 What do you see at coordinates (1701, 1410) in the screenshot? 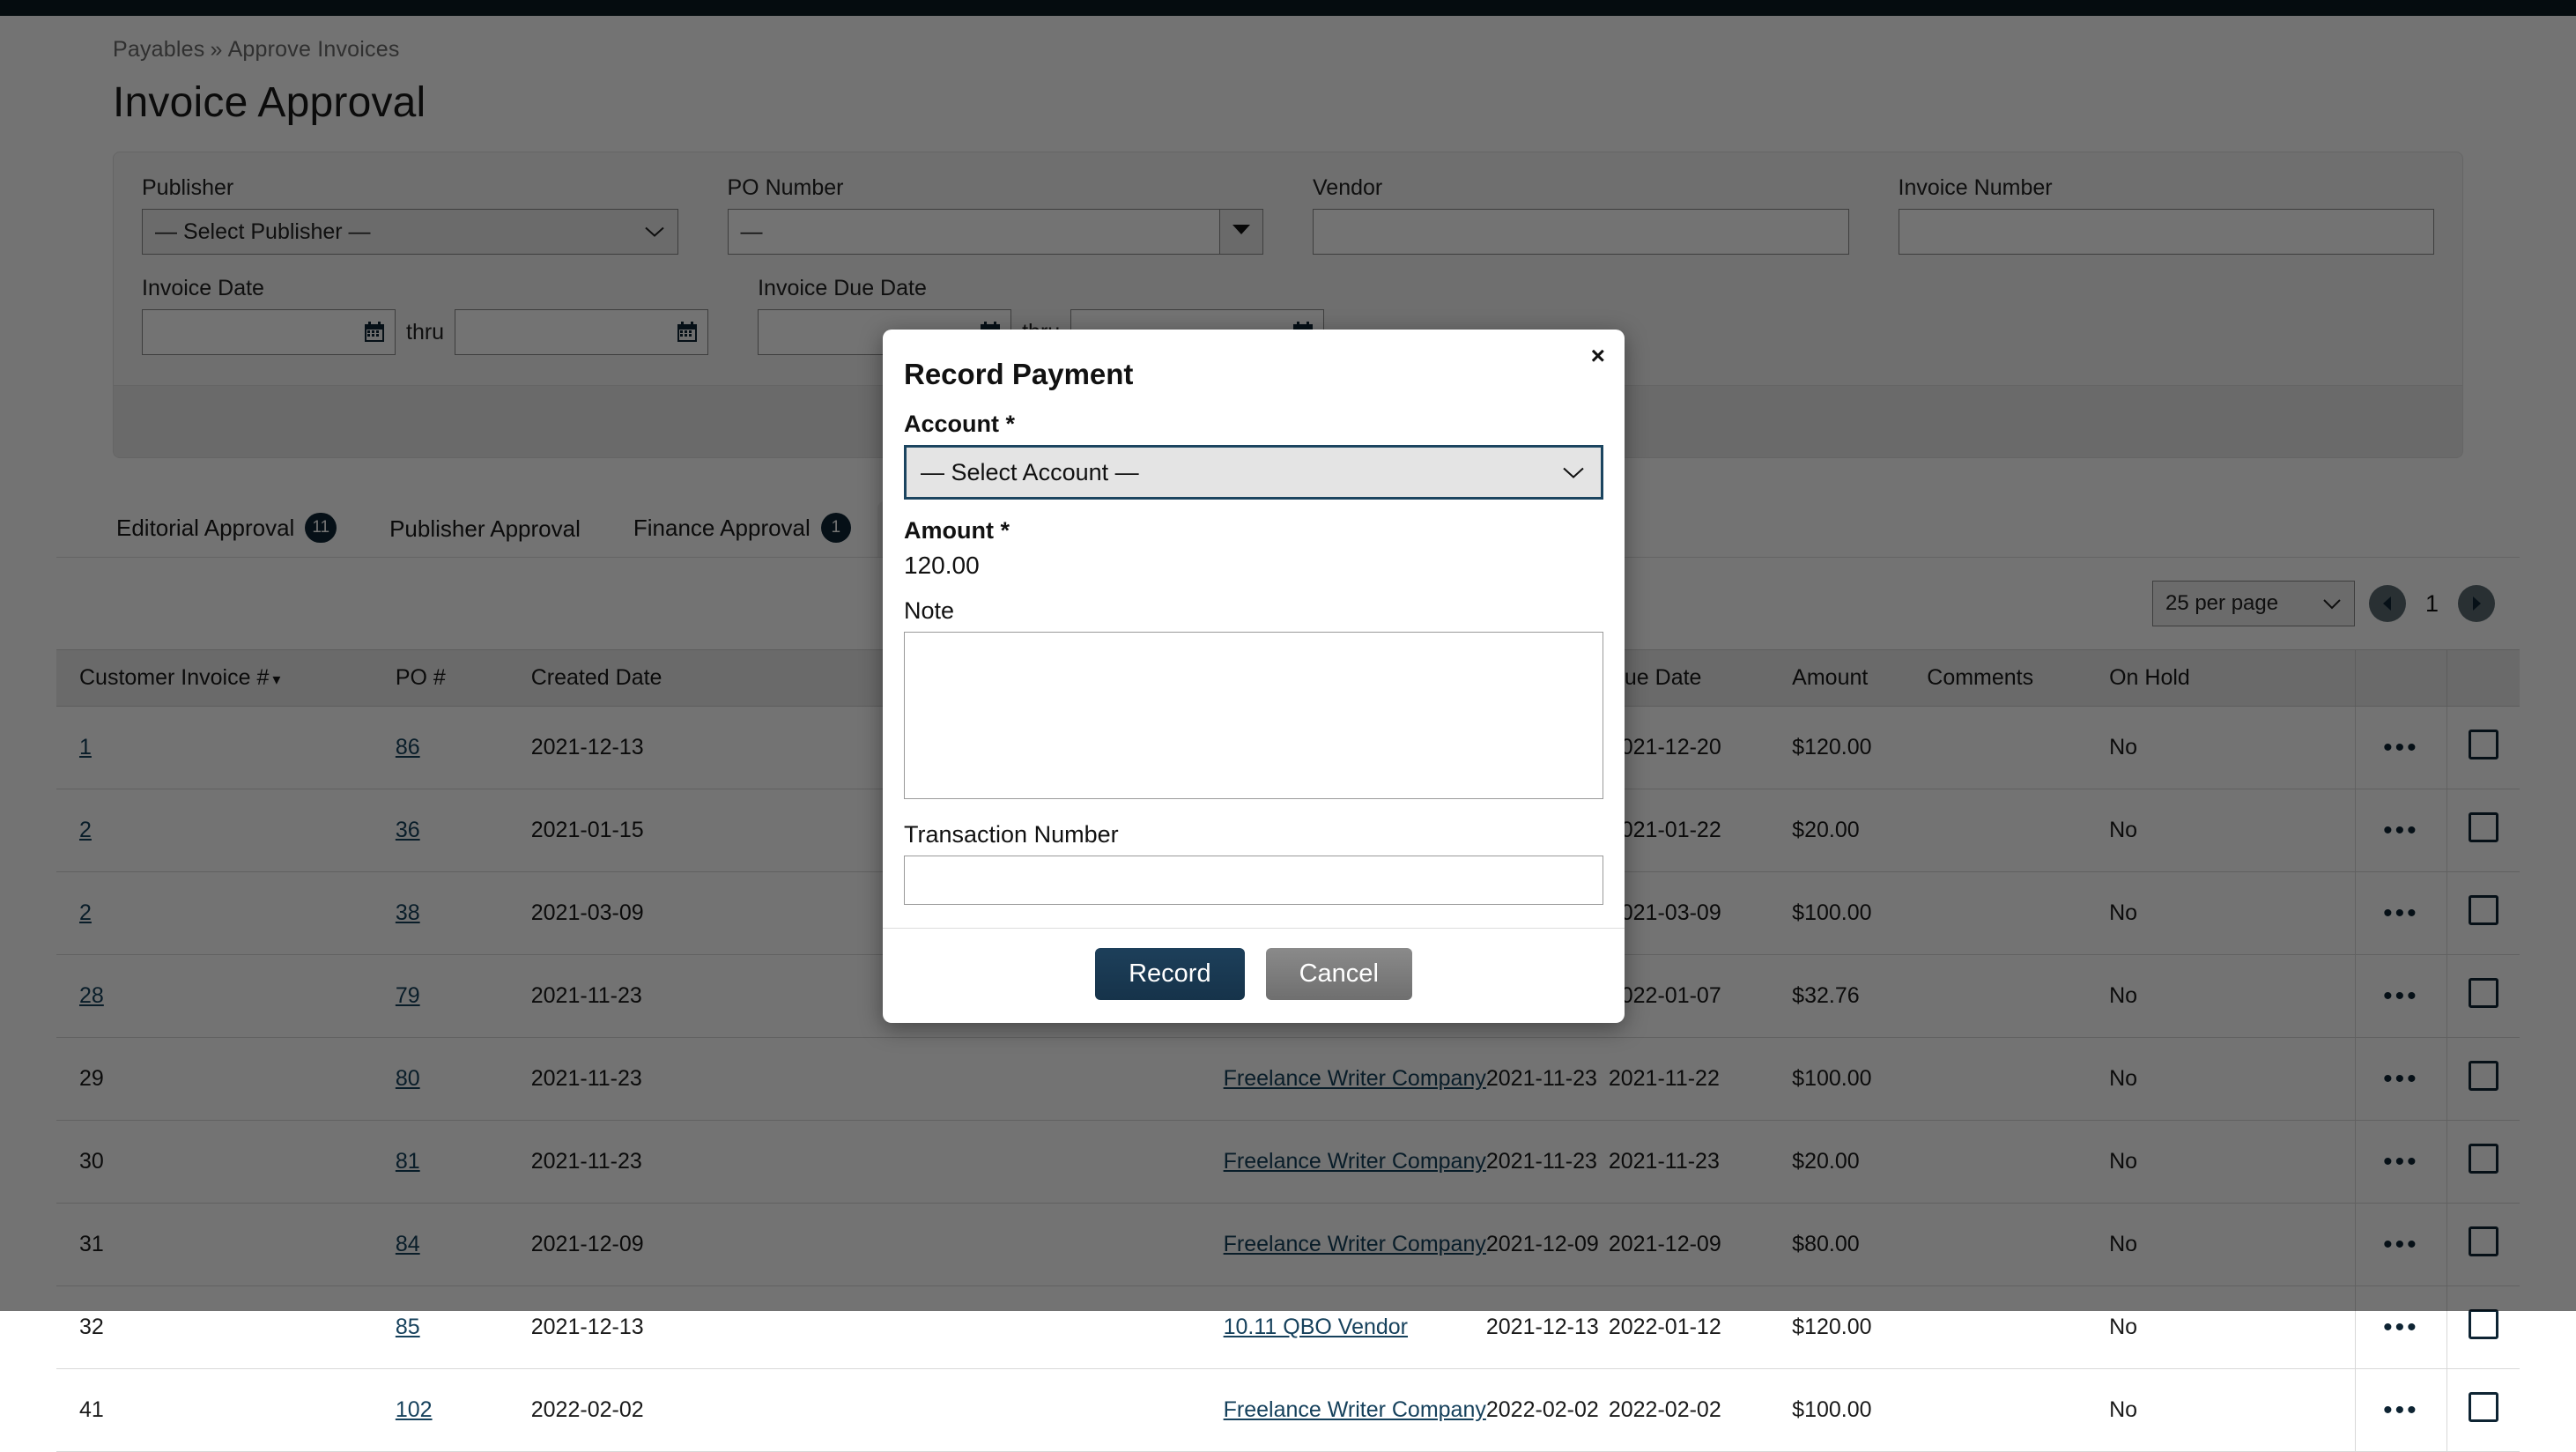
I see `cell-due-date: 2022-02-02` at bounding box center [1701, 1410].